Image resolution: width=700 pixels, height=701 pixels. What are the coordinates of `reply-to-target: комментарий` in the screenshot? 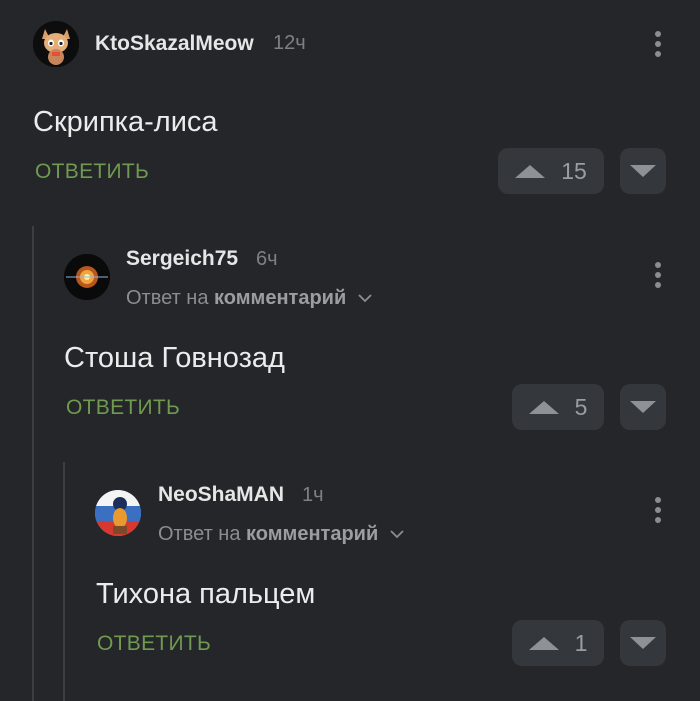 It's located at (312, 534).